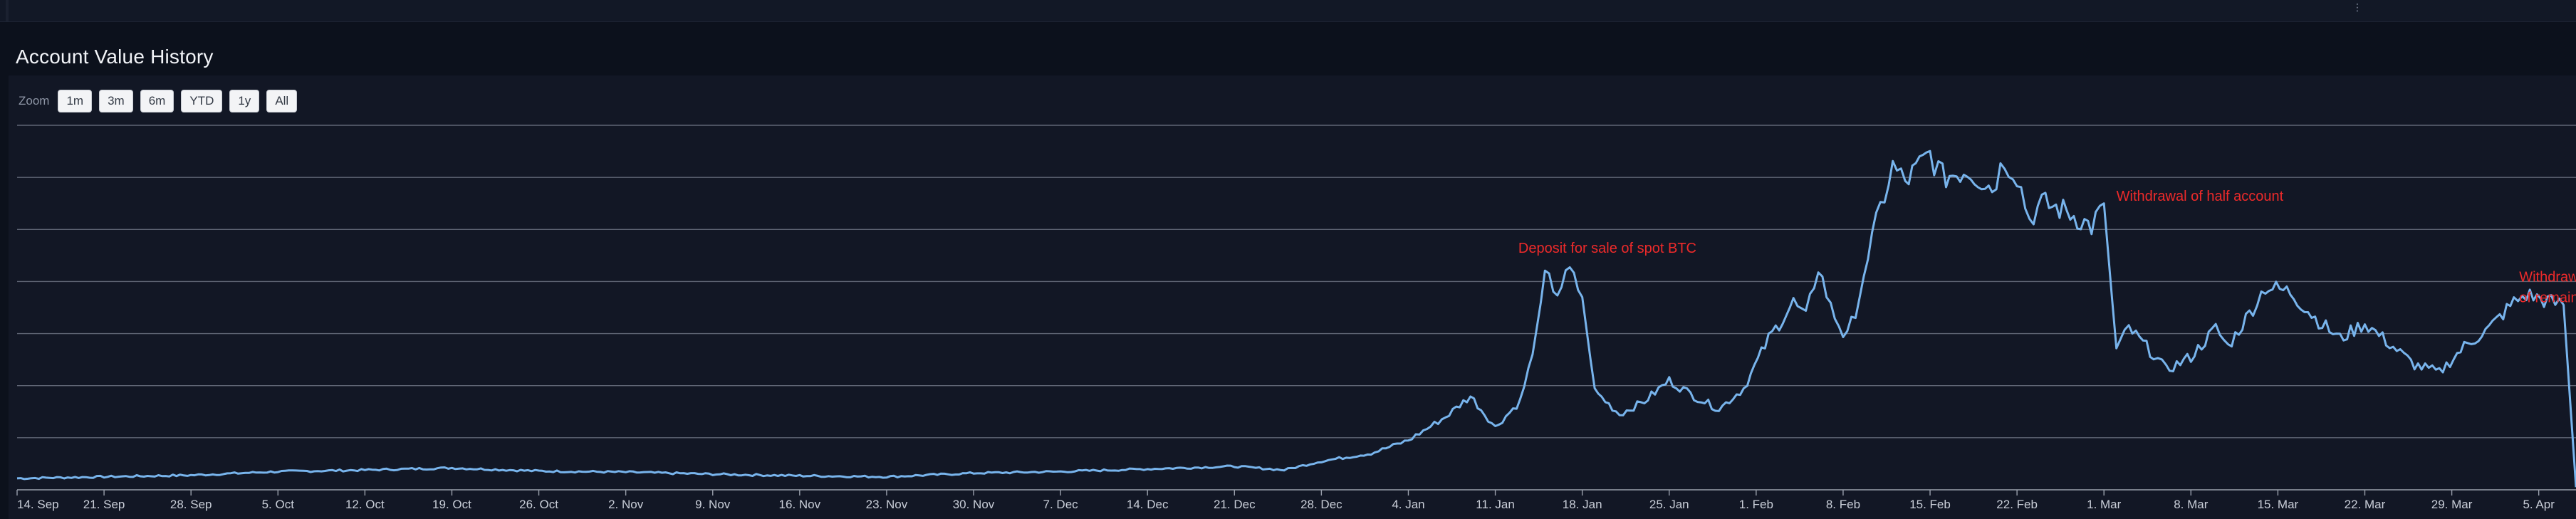  Describe the element at coordinates (451, 504) in the screenshot. I see `x-tick-label: 19. Oct` at that location.